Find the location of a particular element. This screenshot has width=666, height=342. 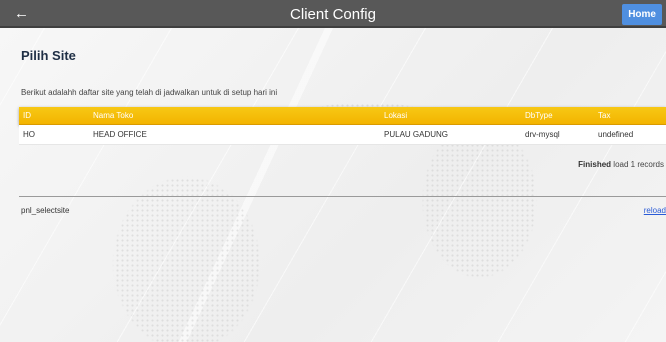

load-status: Finished load 1 records is located at coordinates (621, 164).